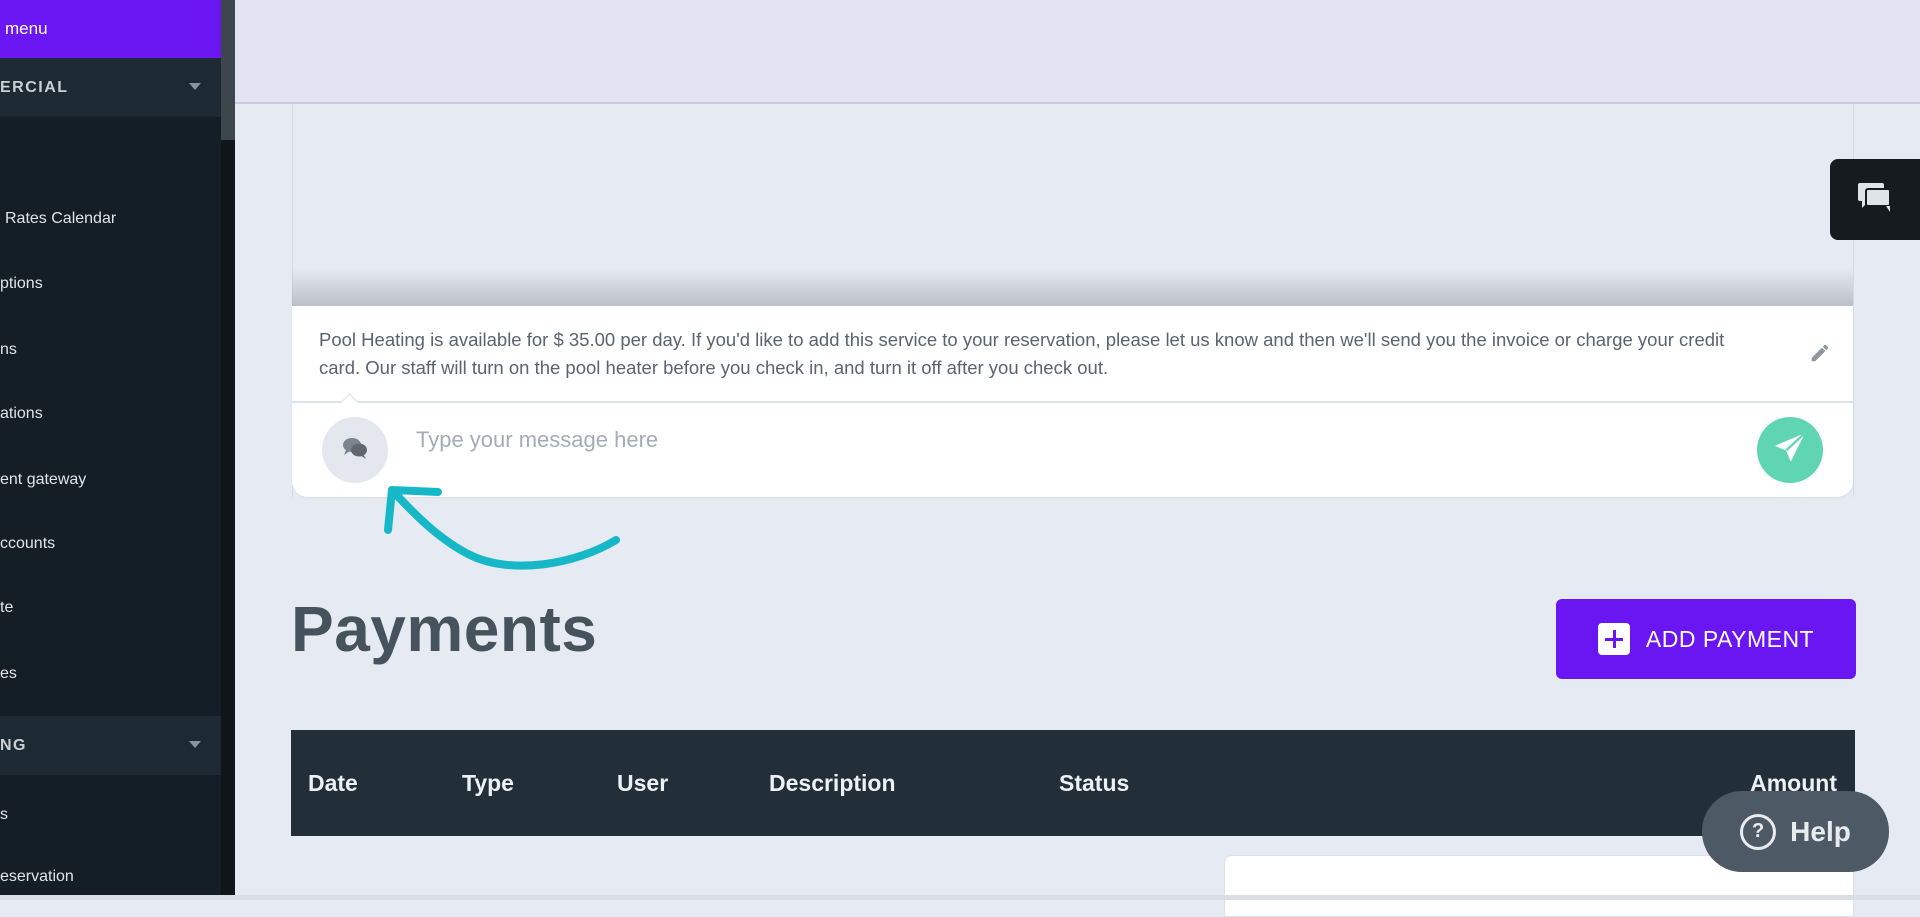 The width and height of the screenshot is (1920, 917). I want to click on payments-table-header: Date Type User Description Status Amount, so click(1073, 783).